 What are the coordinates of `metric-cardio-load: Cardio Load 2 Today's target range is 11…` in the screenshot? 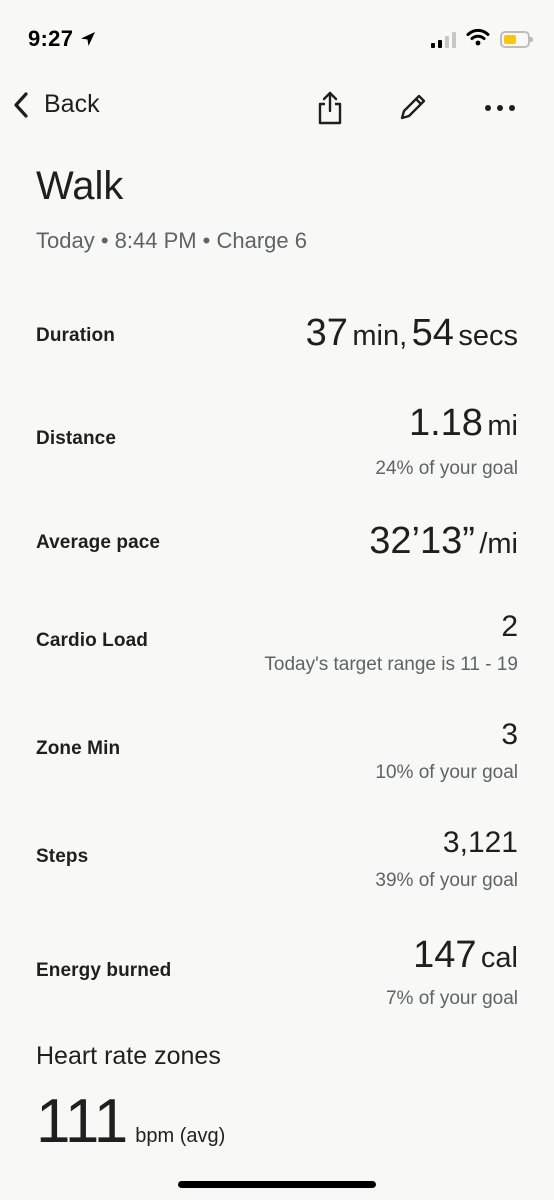 It's located at (277, 645).